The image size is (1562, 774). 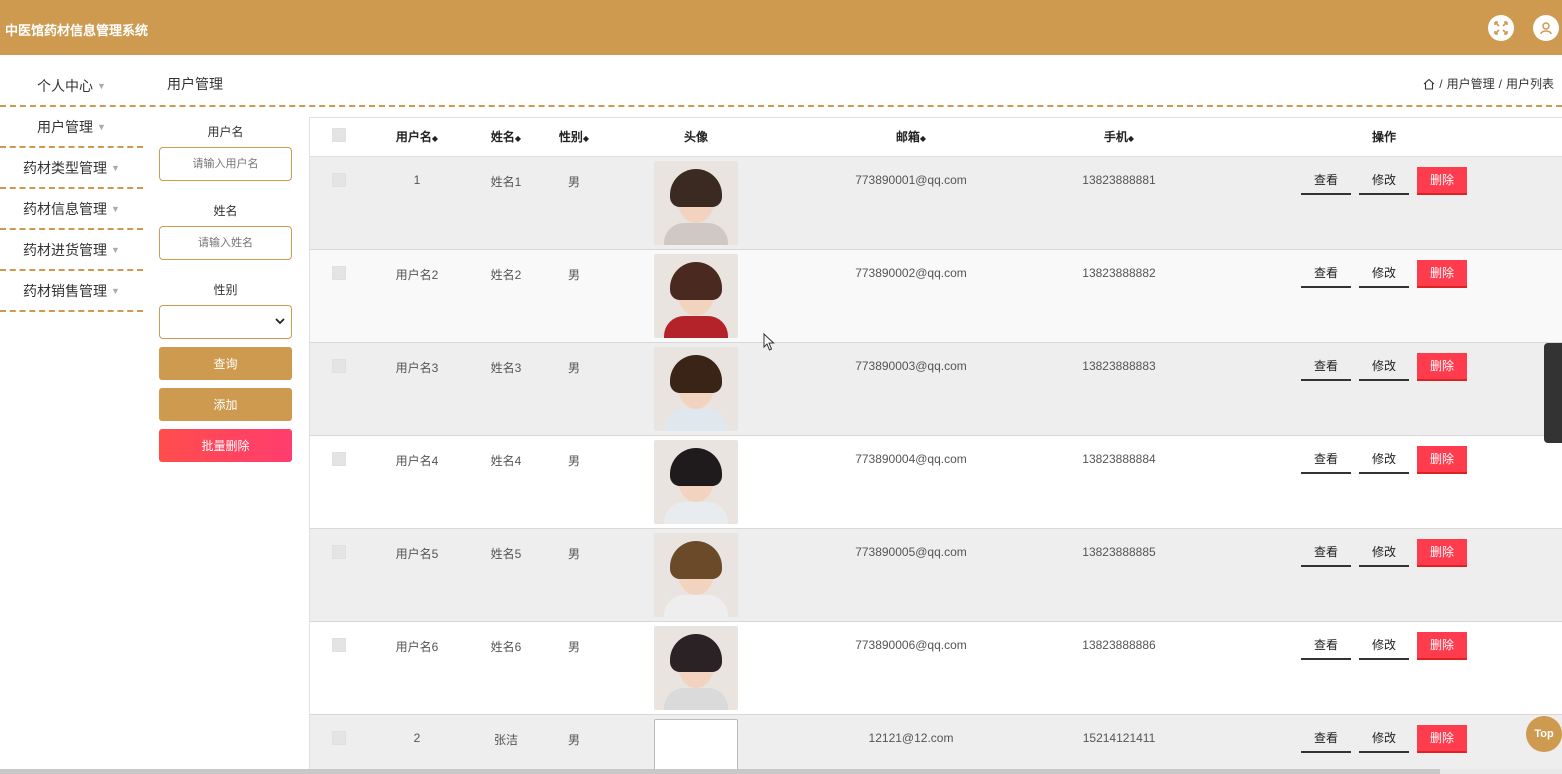 I want to click on cell-phone: 13823888886, so click(x=1119, y=668).